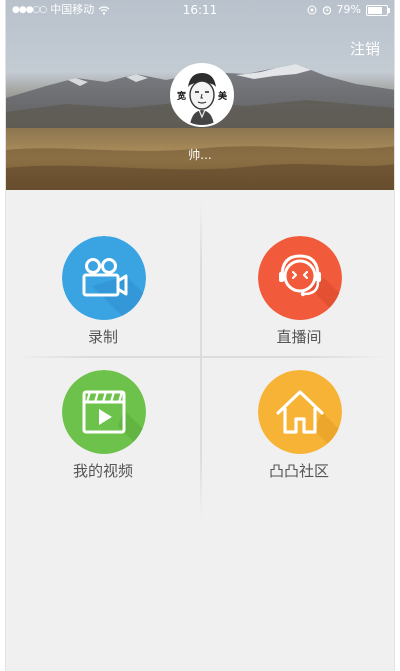 This screenshot has width=400, height=671. What do you see at coordinates (182, 97) in the screenshot?
I see `avatar-text-left: 宽` at bounding box center [182, 97].